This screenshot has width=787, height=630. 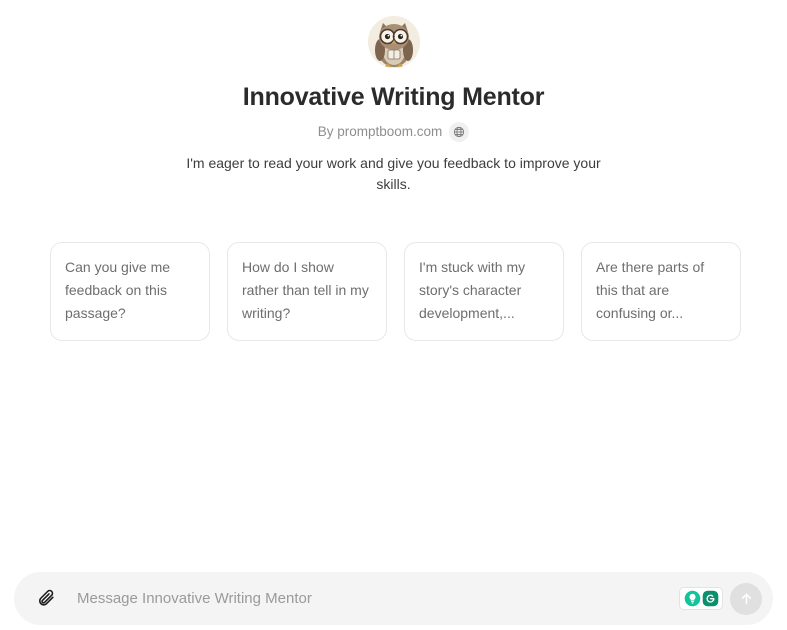 What do you see at coordinates (393, 42) in the screenshot?
I see `owl-avatar` at bounding box center [393, 42].